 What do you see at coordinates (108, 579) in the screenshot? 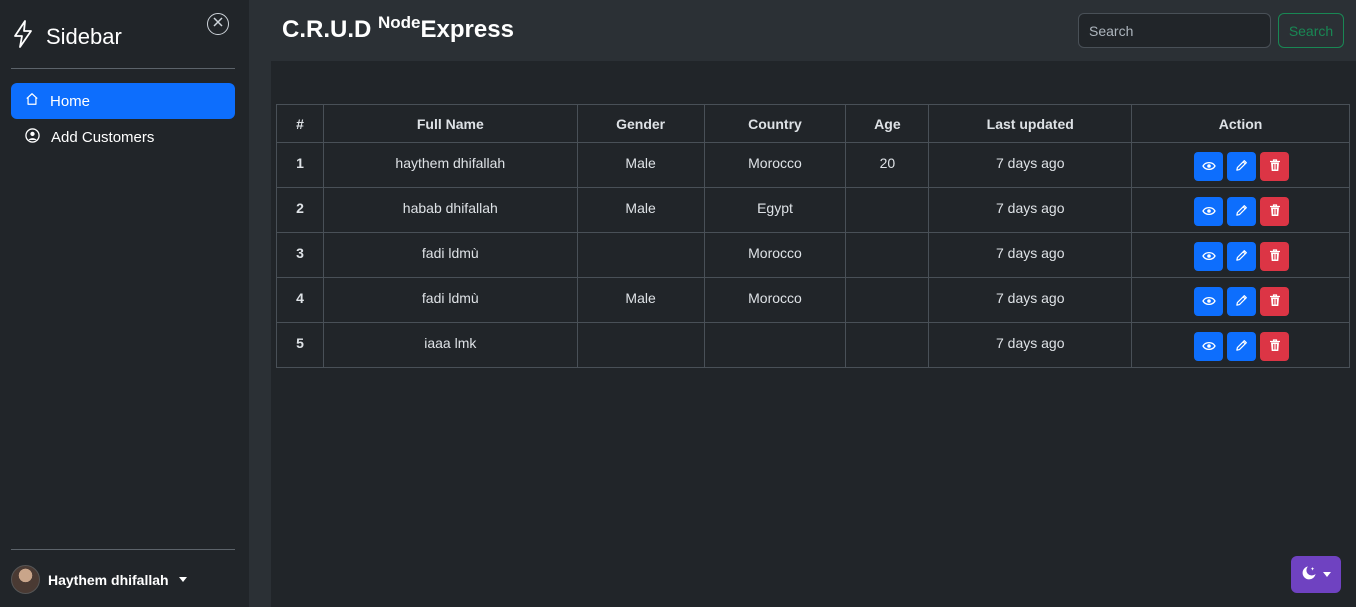
I see `user-name: Haythem dhifallah` at bounding box center [108, 579].